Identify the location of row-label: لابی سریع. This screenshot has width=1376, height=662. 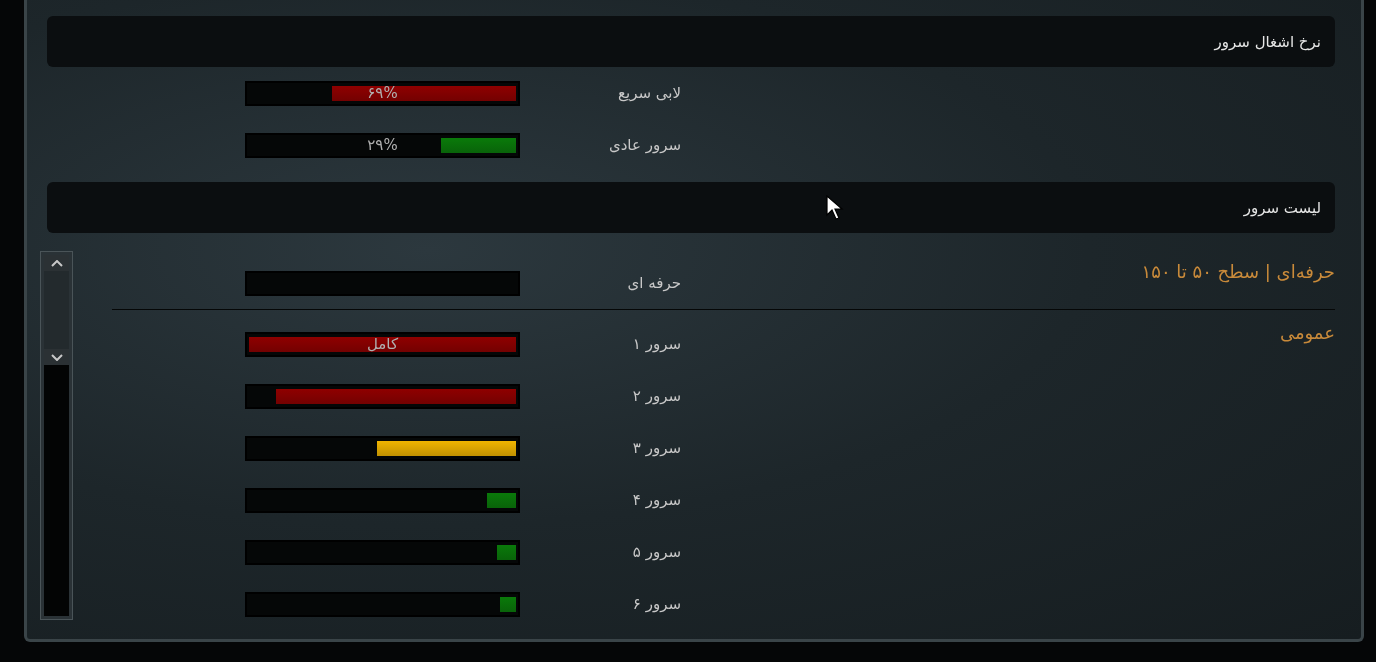
(649, 93).